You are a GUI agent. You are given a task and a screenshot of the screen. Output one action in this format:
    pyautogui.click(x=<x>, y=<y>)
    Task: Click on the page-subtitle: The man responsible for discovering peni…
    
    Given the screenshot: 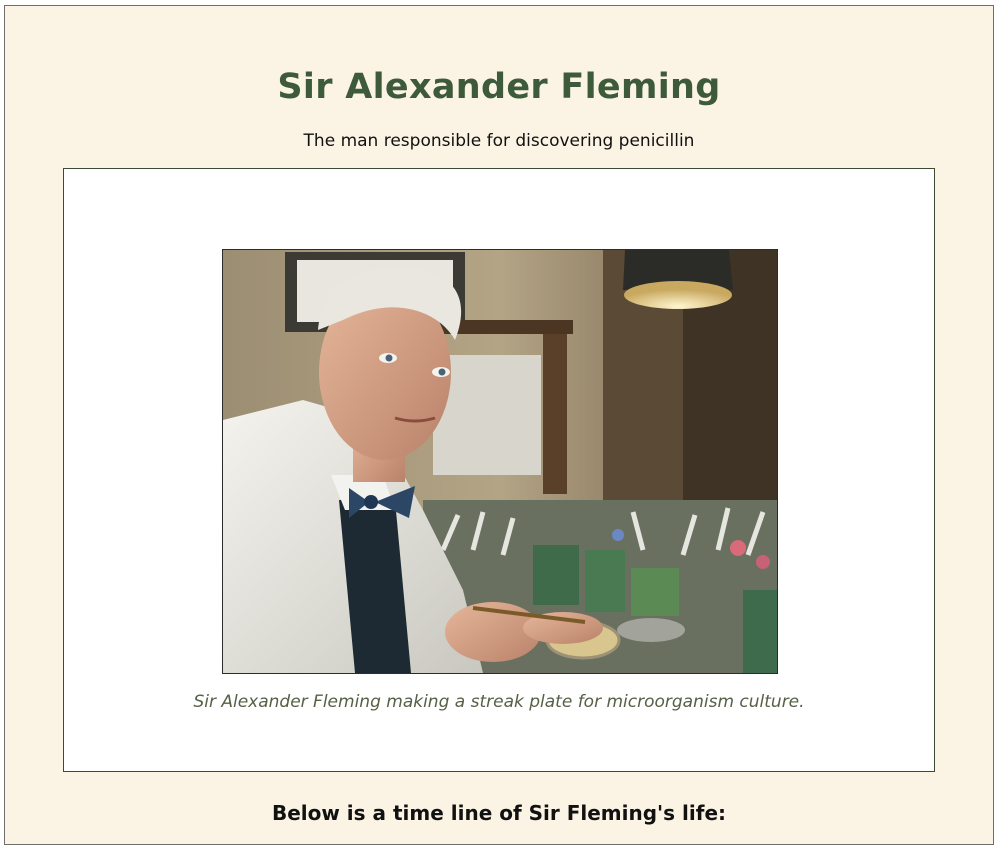 What is the action you would take?
    pyautogui.click(x=499, y=141)
    